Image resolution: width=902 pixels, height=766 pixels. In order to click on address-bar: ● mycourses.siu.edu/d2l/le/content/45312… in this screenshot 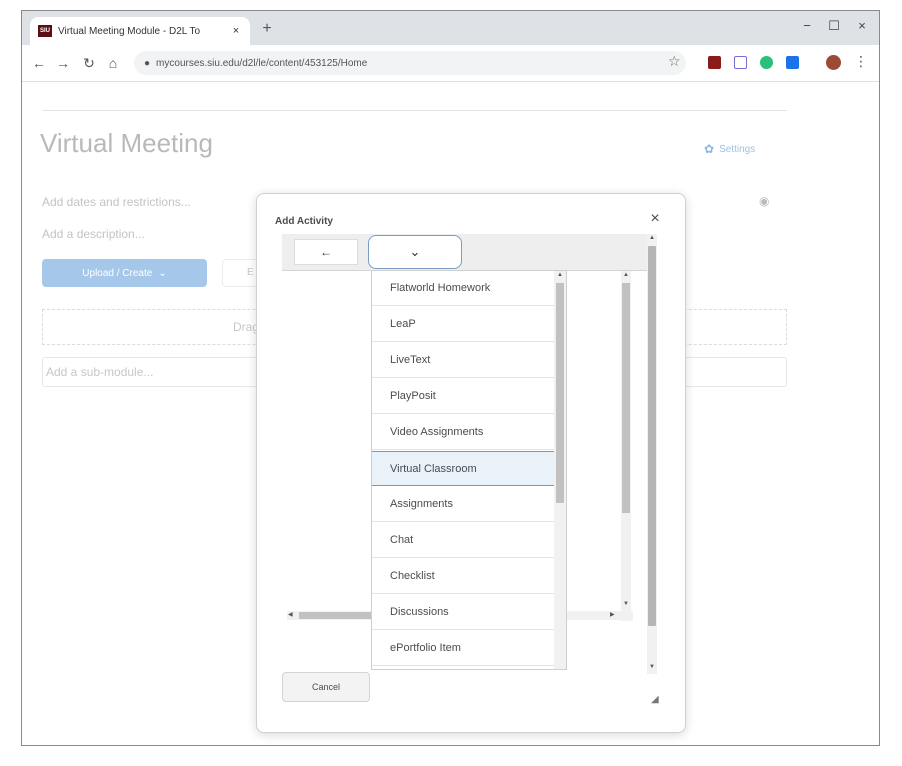, I will do `click(410, 63)`.